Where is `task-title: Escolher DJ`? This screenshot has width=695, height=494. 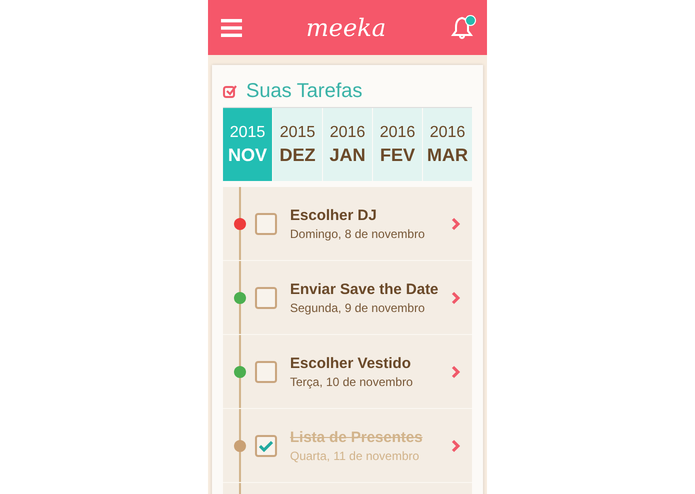 task-title: Escolher DJ is located at coordinates (334, 215).